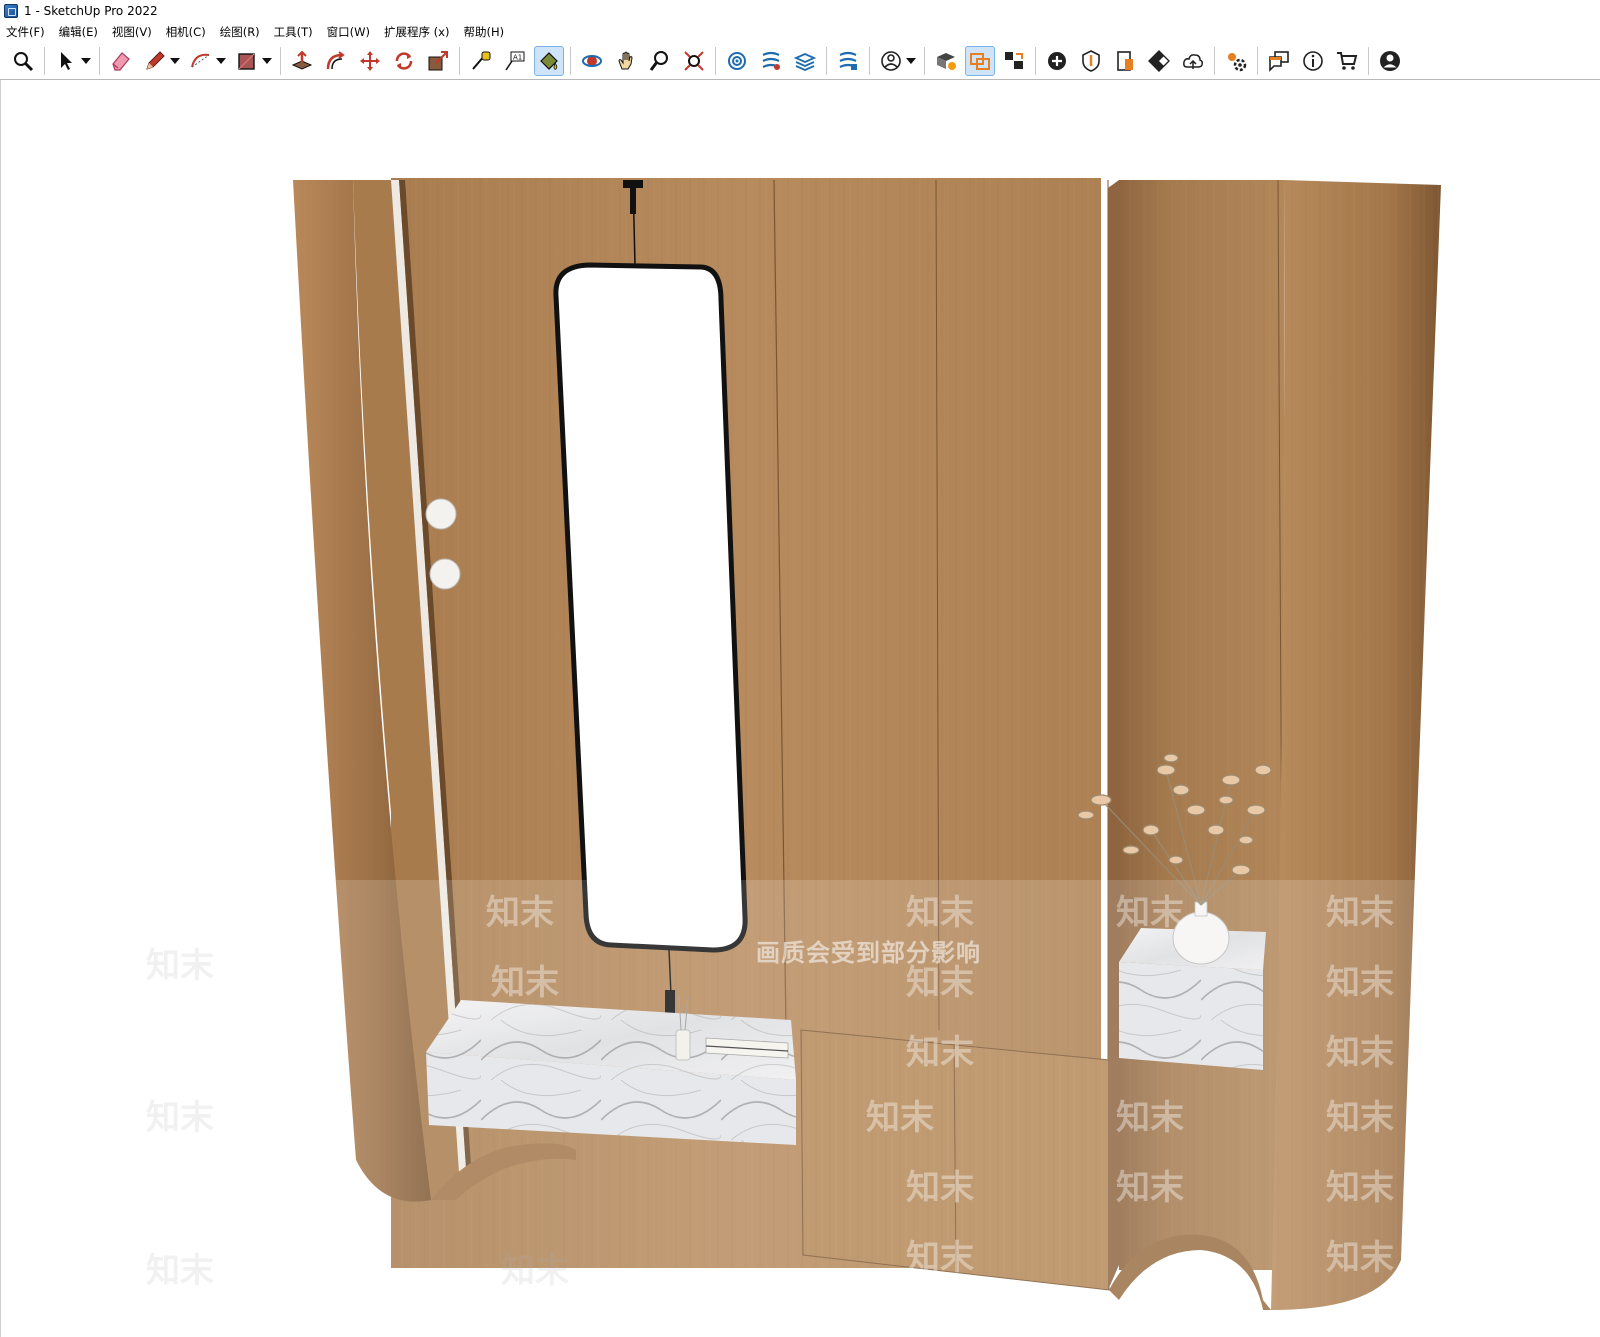 This screenshot has width=1600, height=1337. Describe the element at coordinates (694, 61) in the screenshot. I see `zoom-extents-icon` at that location.